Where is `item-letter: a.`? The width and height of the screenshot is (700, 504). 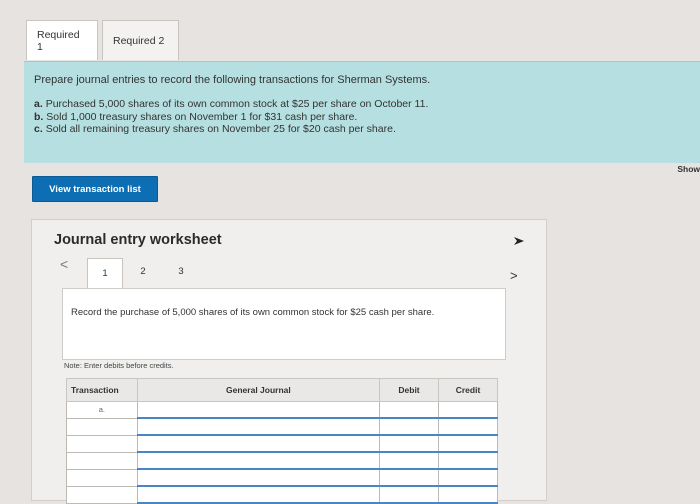 item-letter: a. is located at coordinates (38, 104).